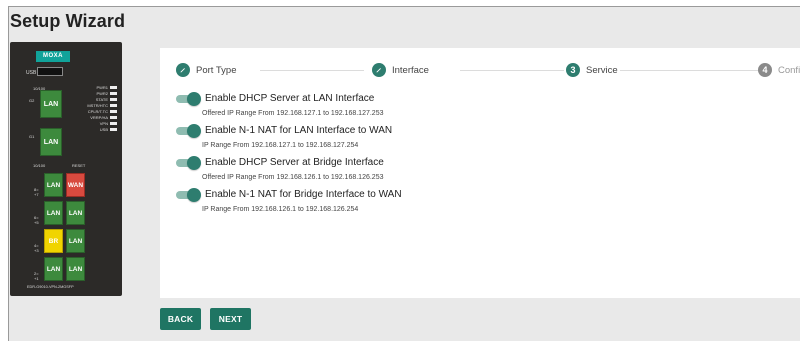  I want to click on device-port: BR, so click(53, 241).